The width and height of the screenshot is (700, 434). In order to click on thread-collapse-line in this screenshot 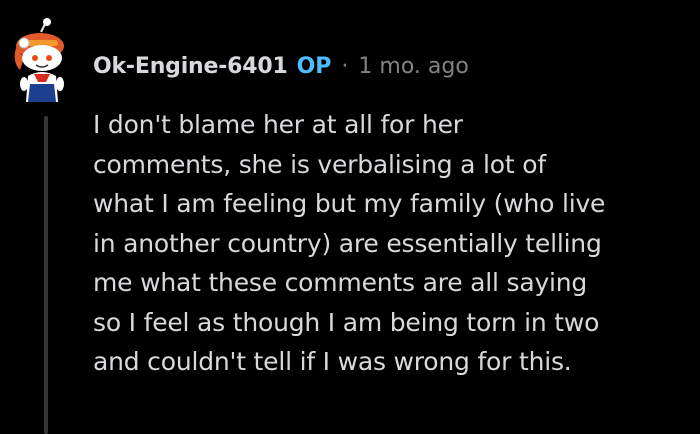, I will do `click(46, 275)`.